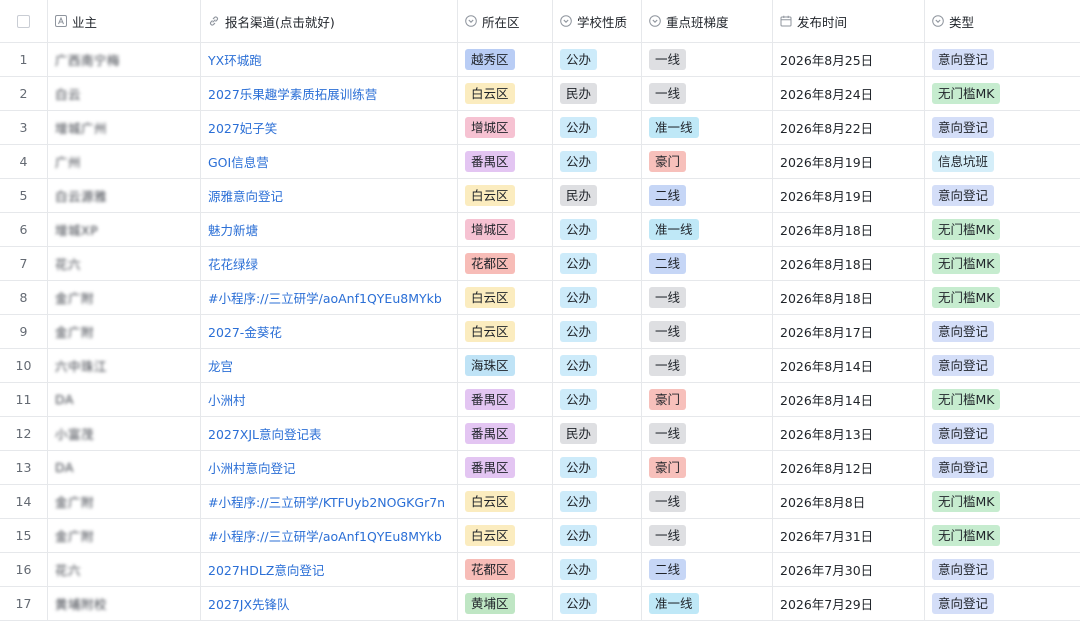 The height and width of the screenshot is (626, 1080). What do you see at coordinates (24, 501) in the screenshot?
I see `row-index-cell: 14` at bounding box center [24, 501].